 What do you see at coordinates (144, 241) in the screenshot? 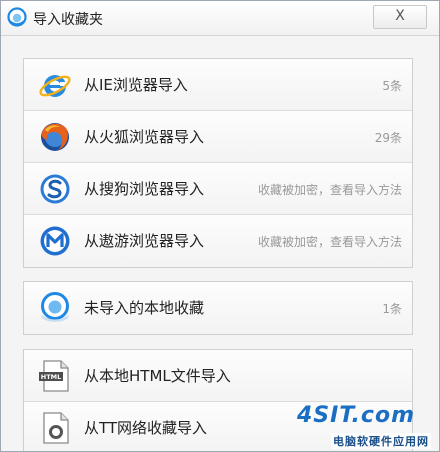
I see `import-maxthon-label: 从遨游浏览器导入` at bounding box center [144, 241].